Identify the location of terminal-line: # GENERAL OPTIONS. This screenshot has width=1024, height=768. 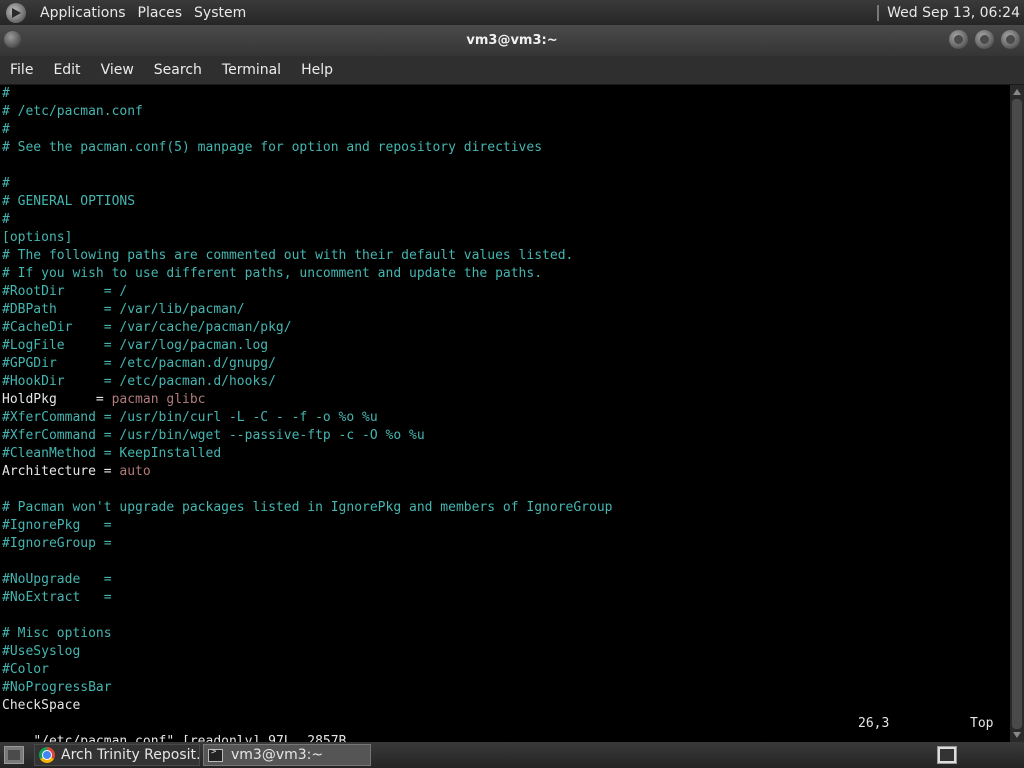
(69, 201).